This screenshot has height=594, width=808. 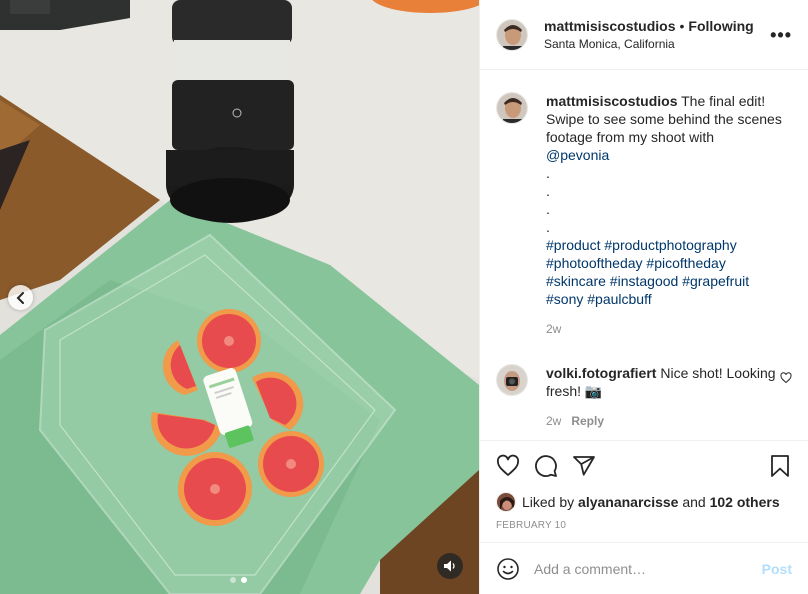 What do you see at coordinates (669, 299) in the screenshot?
I see `hashtag-line: #sony #paulcbuff` at bounding box center [669, 299].